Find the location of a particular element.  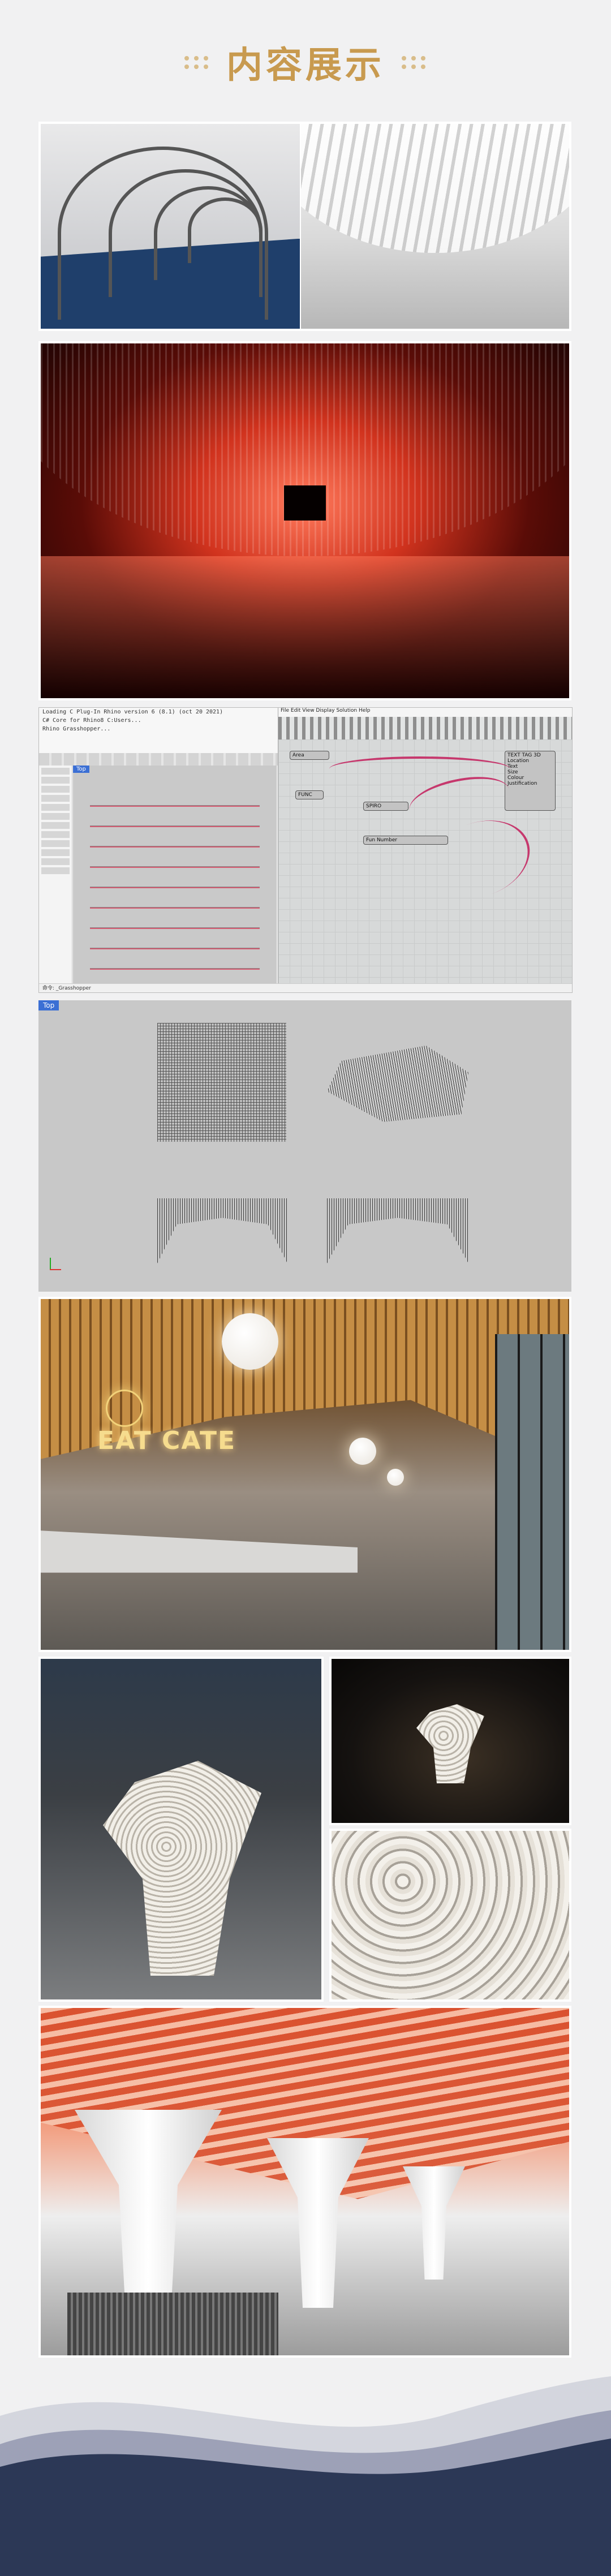

page-title: 内容展示 is located at coordinates (305, 66).